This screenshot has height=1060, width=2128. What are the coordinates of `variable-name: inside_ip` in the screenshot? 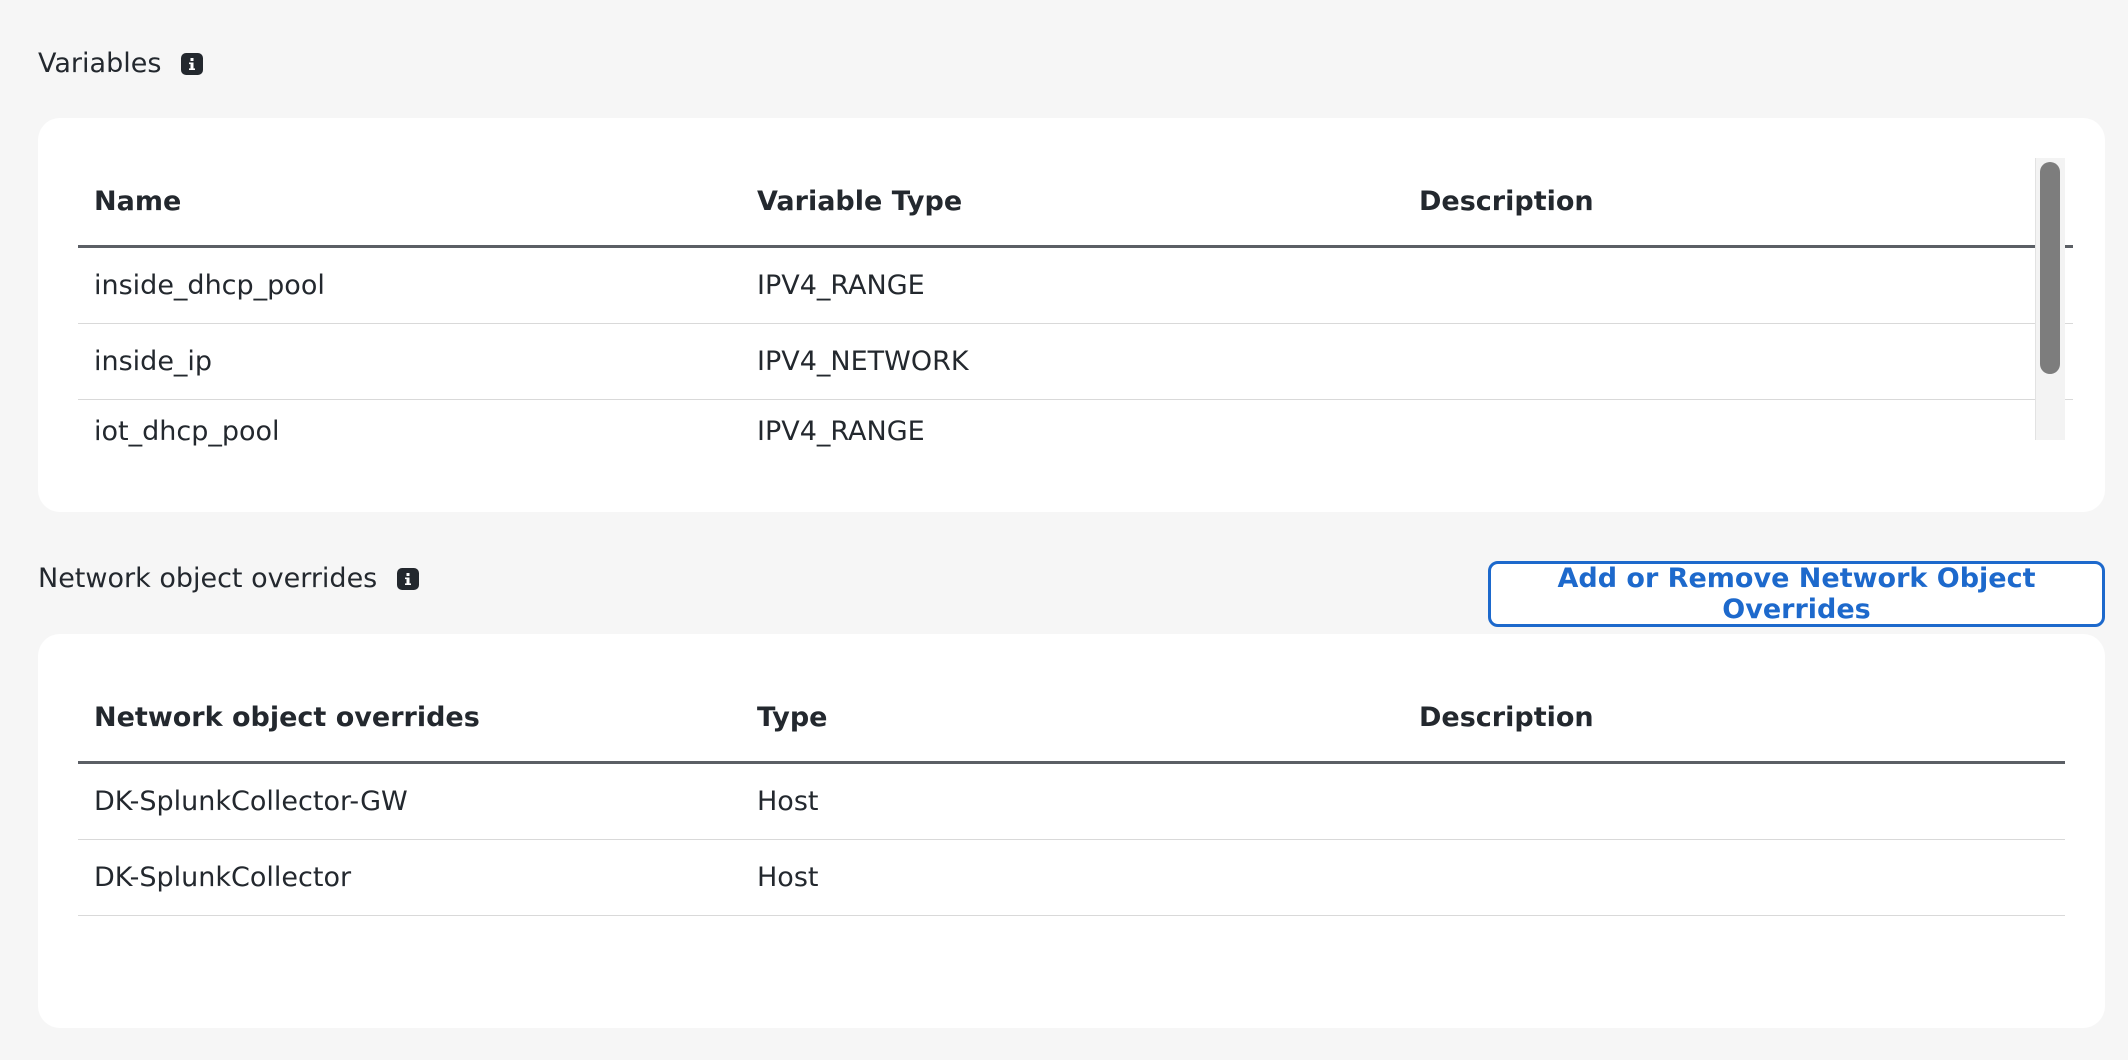 It's located at (153, 361).